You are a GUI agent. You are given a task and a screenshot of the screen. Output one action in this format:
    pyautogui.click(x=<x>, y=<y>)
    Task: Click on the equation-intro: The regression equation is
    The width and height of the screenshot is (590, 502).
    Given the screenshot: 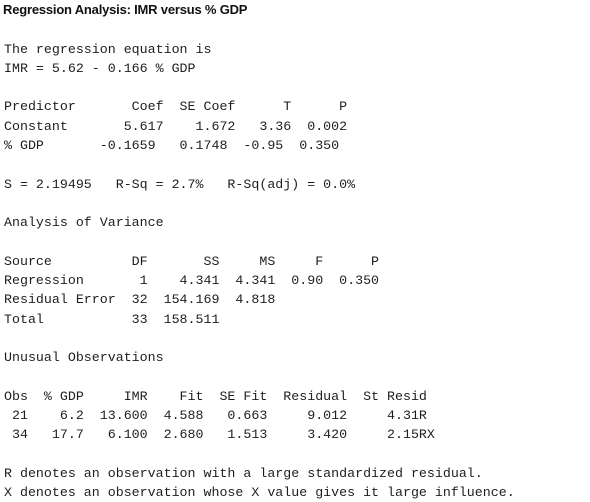 What is the action you would take?
    pyautogui.click(x=108, y=49)
    